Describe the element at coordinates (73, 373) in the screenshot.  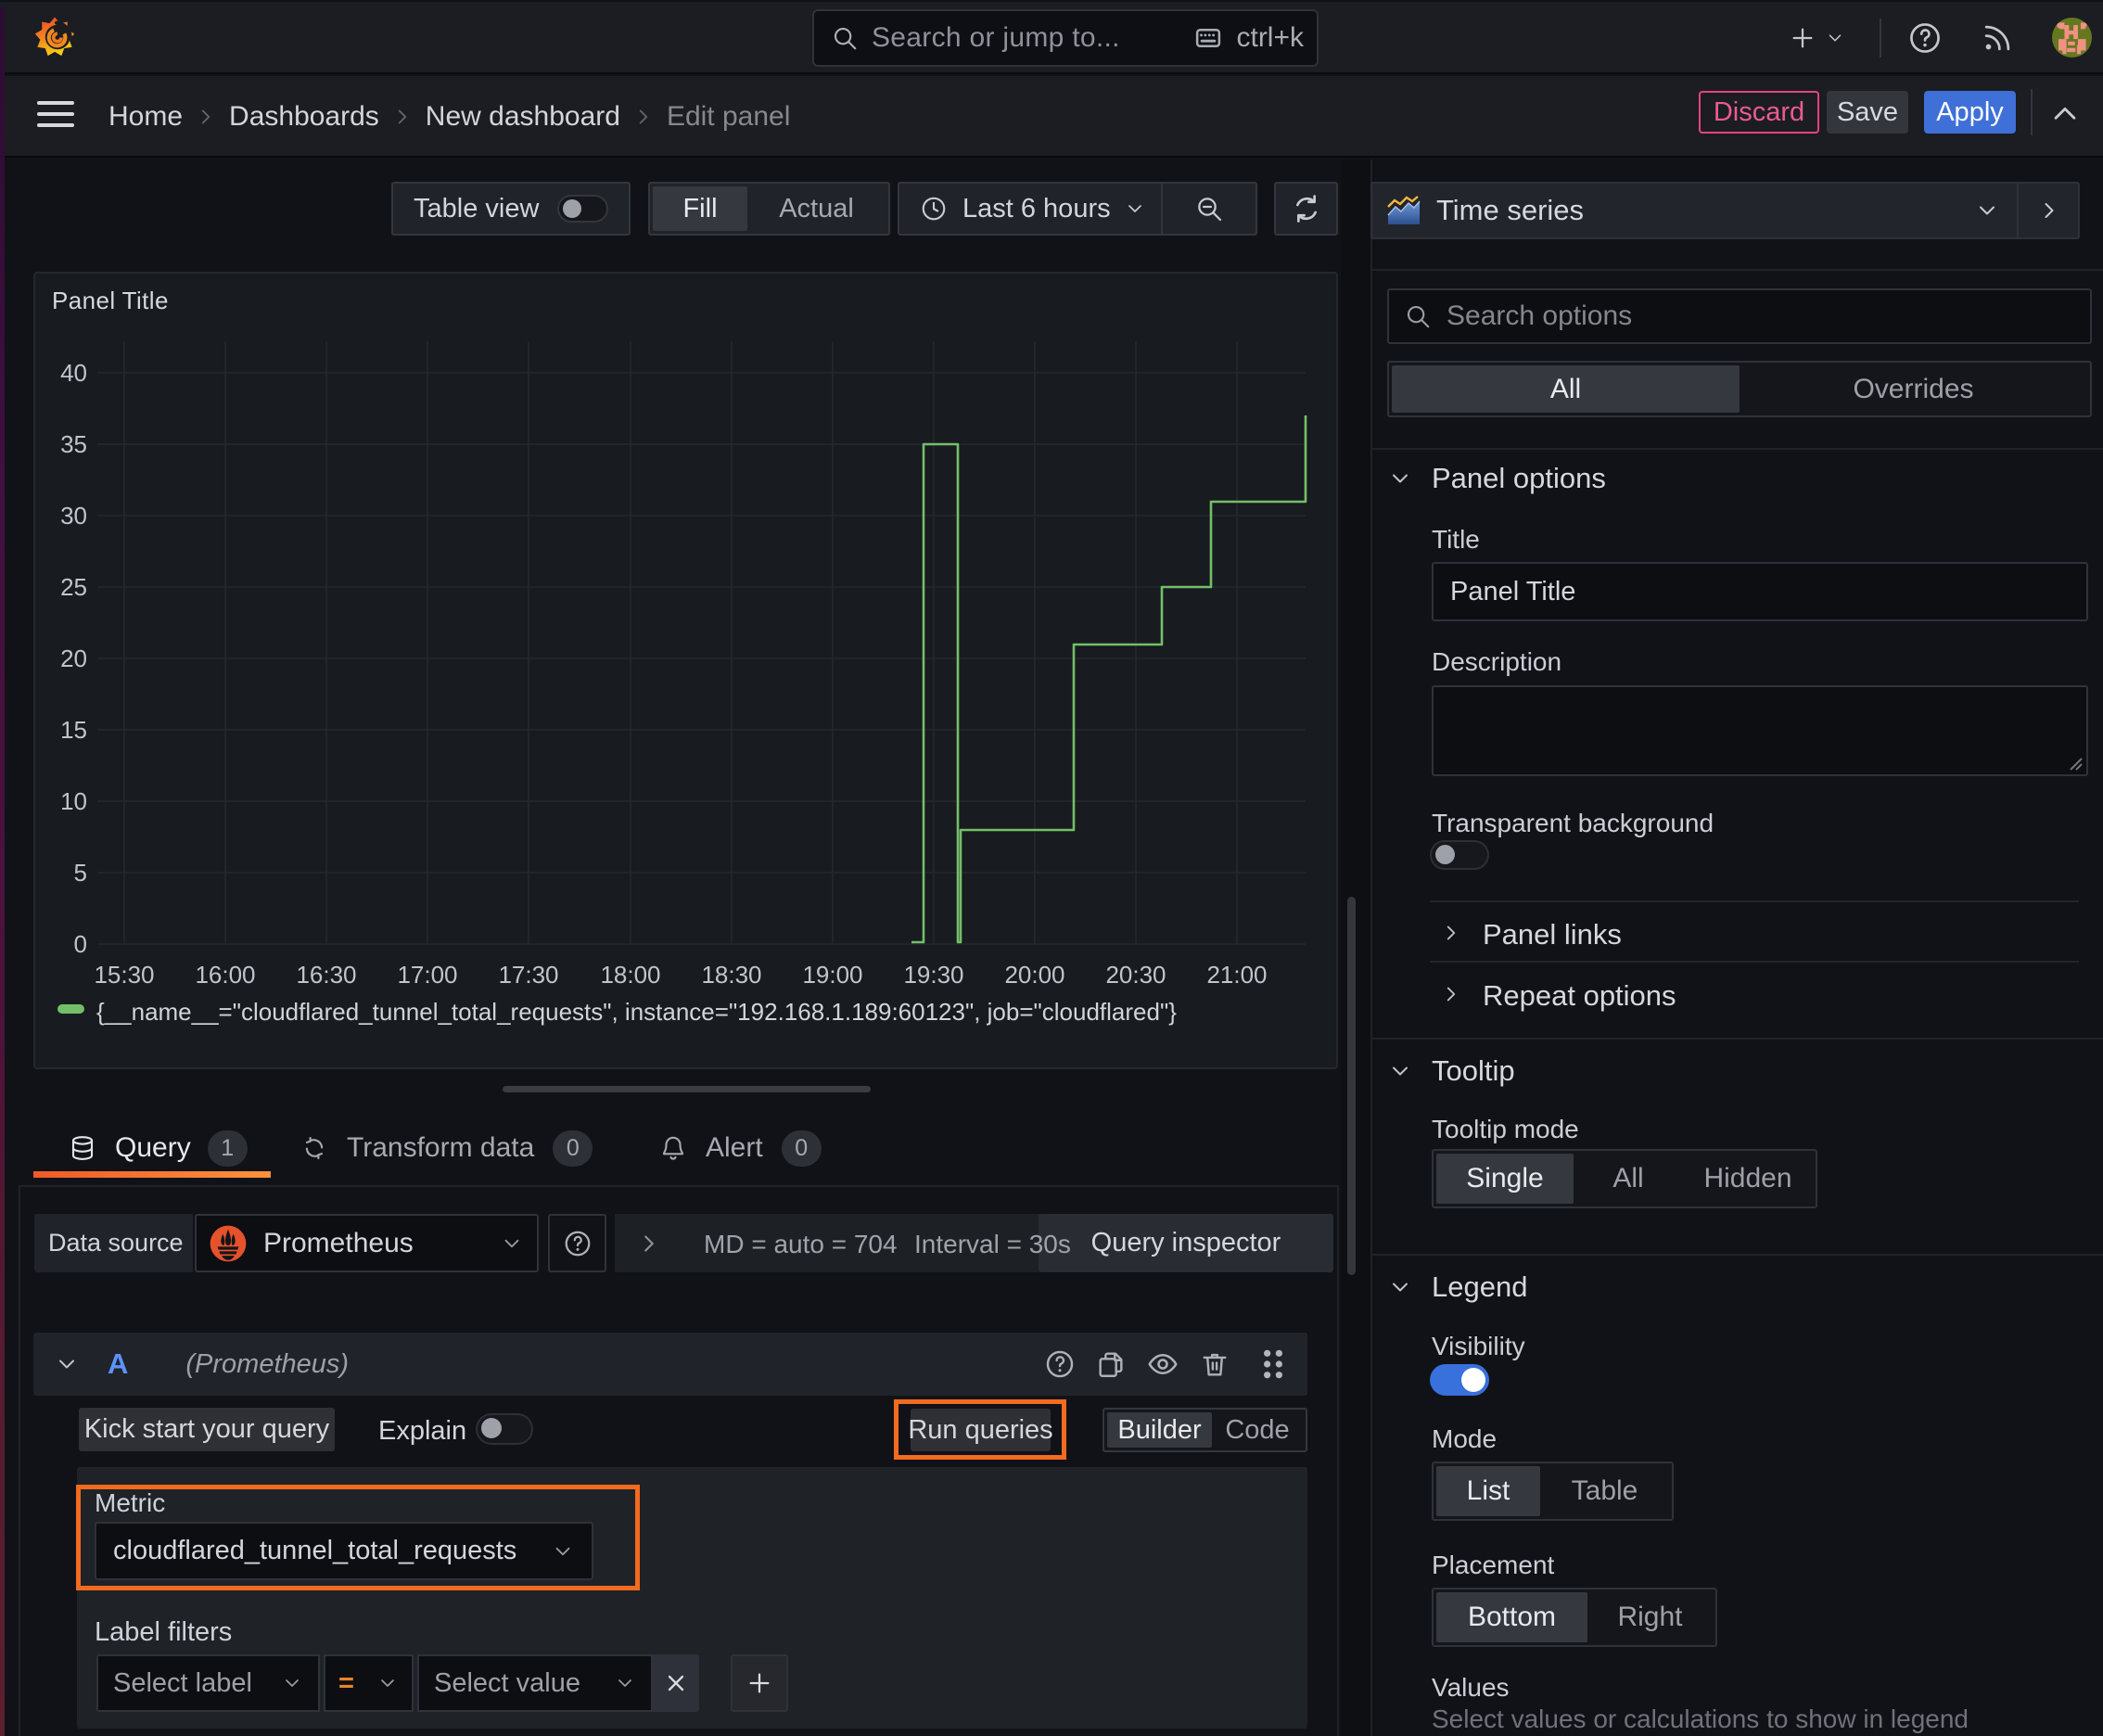
I see `svg-text: 40` at that location.